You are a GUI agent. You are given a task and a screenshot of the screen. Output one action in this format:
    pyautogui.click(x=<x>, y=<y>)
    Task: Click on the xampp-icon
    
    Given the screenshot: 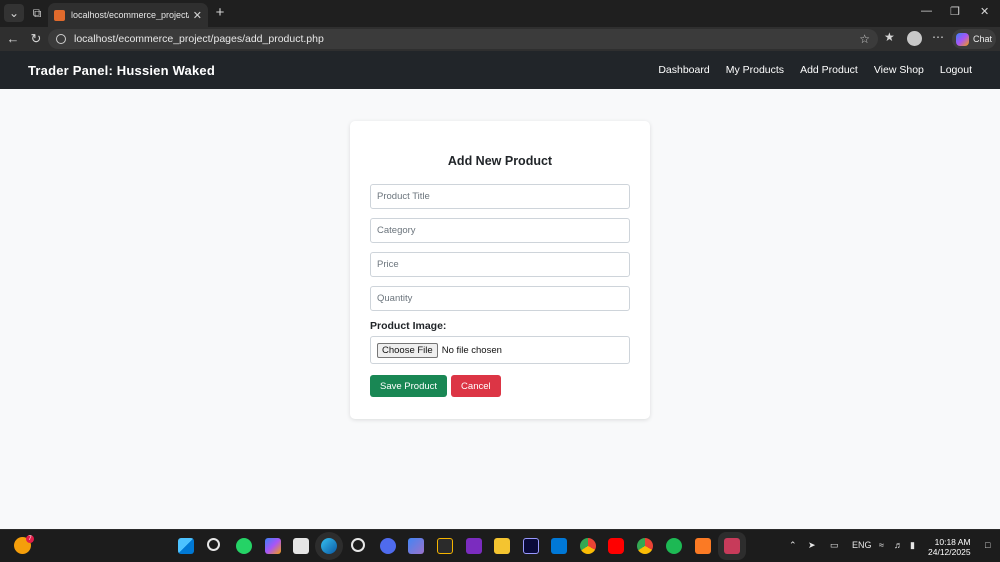 What is the action you would take?
    pyautogui.click(x=703, y=546)
    